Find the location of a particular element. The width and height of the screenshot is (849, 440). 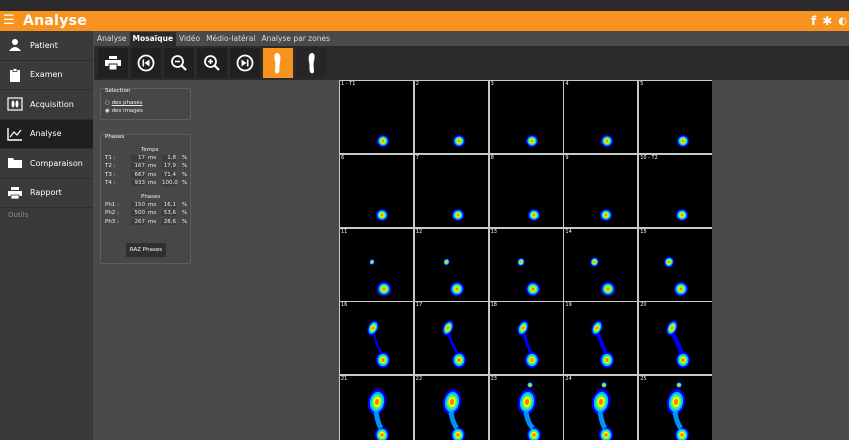

sidebar-item-rapport: Rapport is located at coordinates (46, 193).